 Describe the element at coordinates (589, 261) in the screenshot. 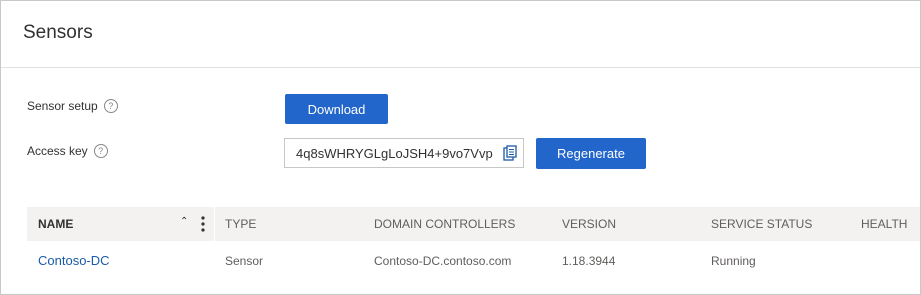

I see `sensor-version: 1.18.3944` at that location.